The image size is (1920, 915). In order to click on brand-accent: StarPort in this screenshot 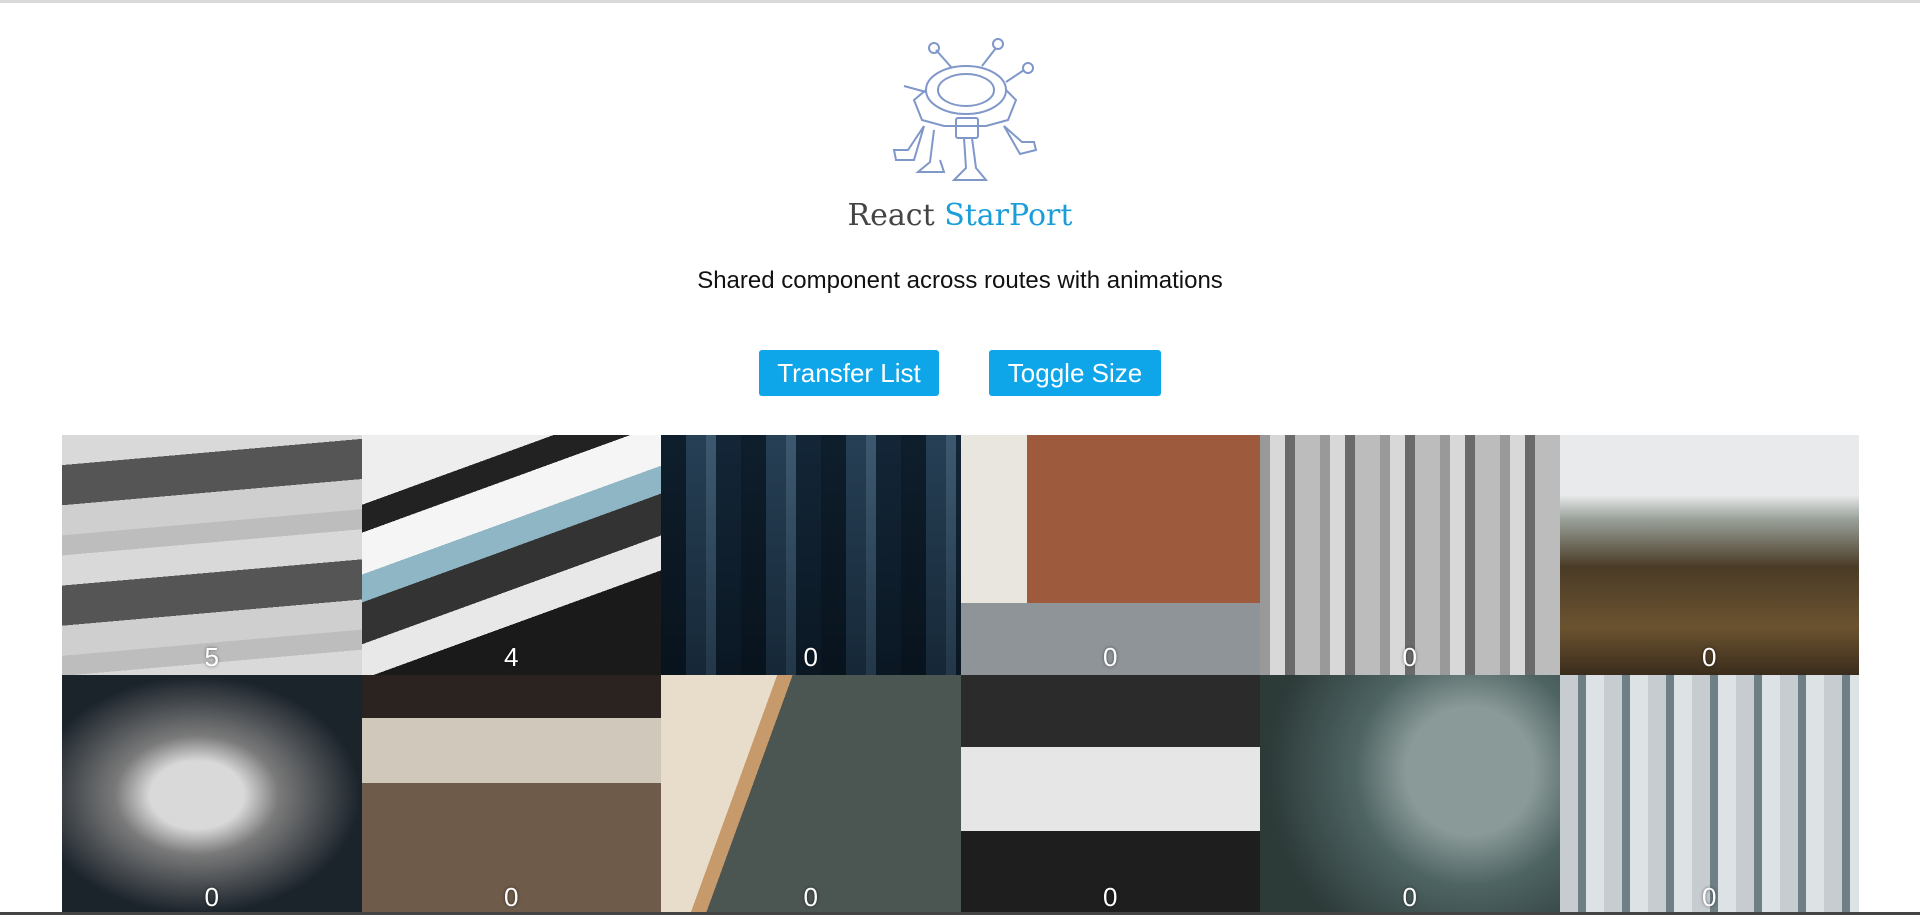, I will do `click(1008, 215)`.